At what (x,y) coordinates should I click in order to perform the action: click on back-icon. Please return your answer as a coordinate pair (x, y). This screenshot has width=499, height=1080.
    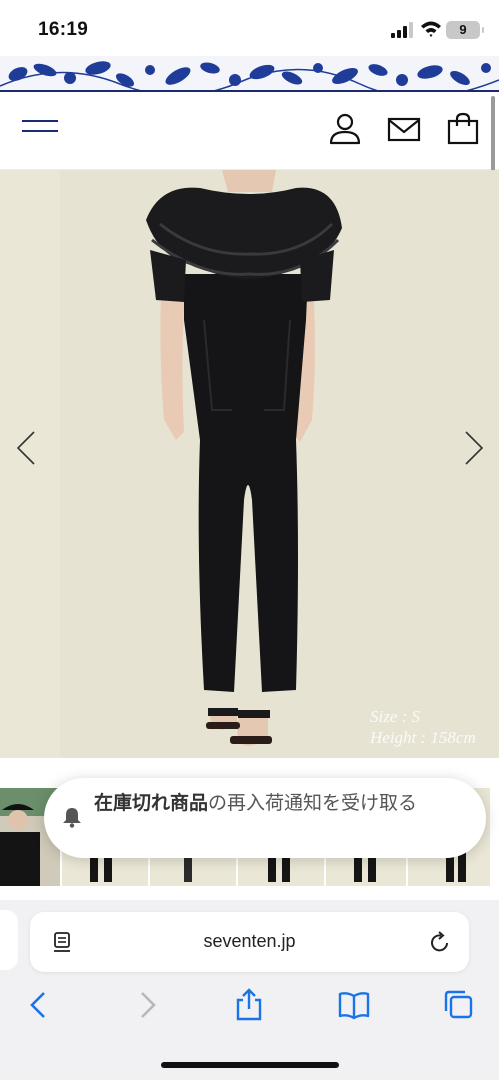
    Looking at the image, I should click on (40, 1005).